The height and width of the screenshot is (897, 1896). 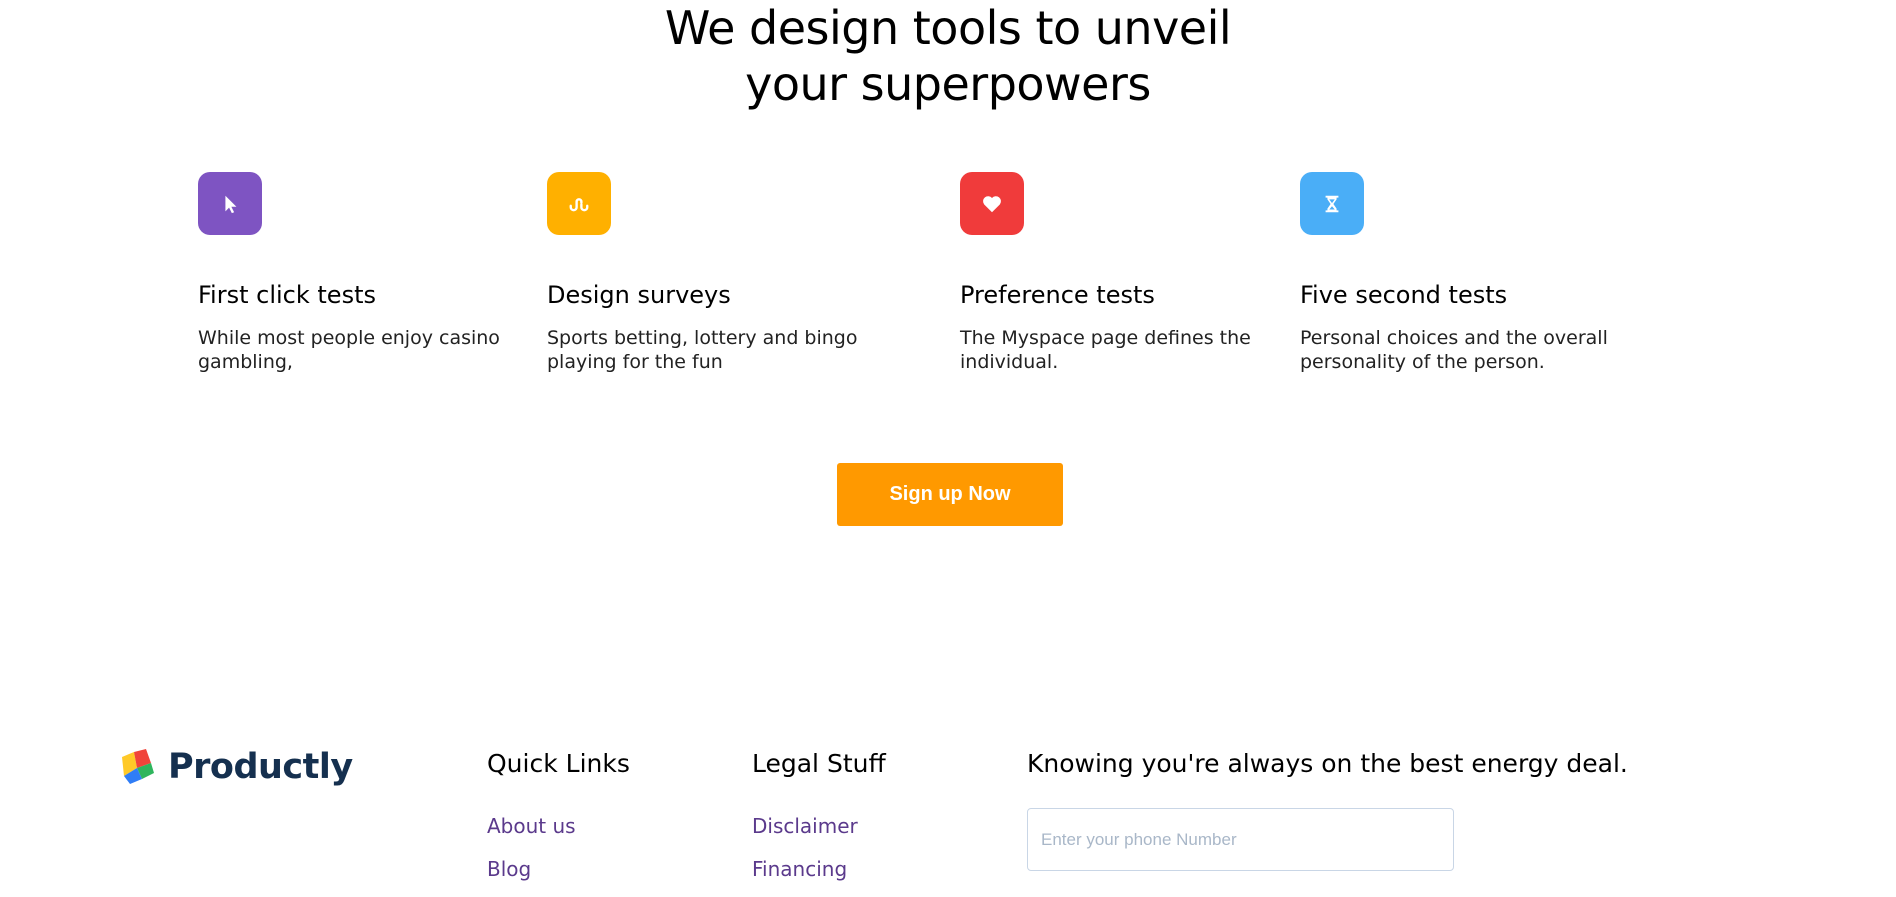 What do you see at coordinates (558, 763) in the screenshot?
I see `quick-links-heading: Quick Links` at bounding box center [558, 763].